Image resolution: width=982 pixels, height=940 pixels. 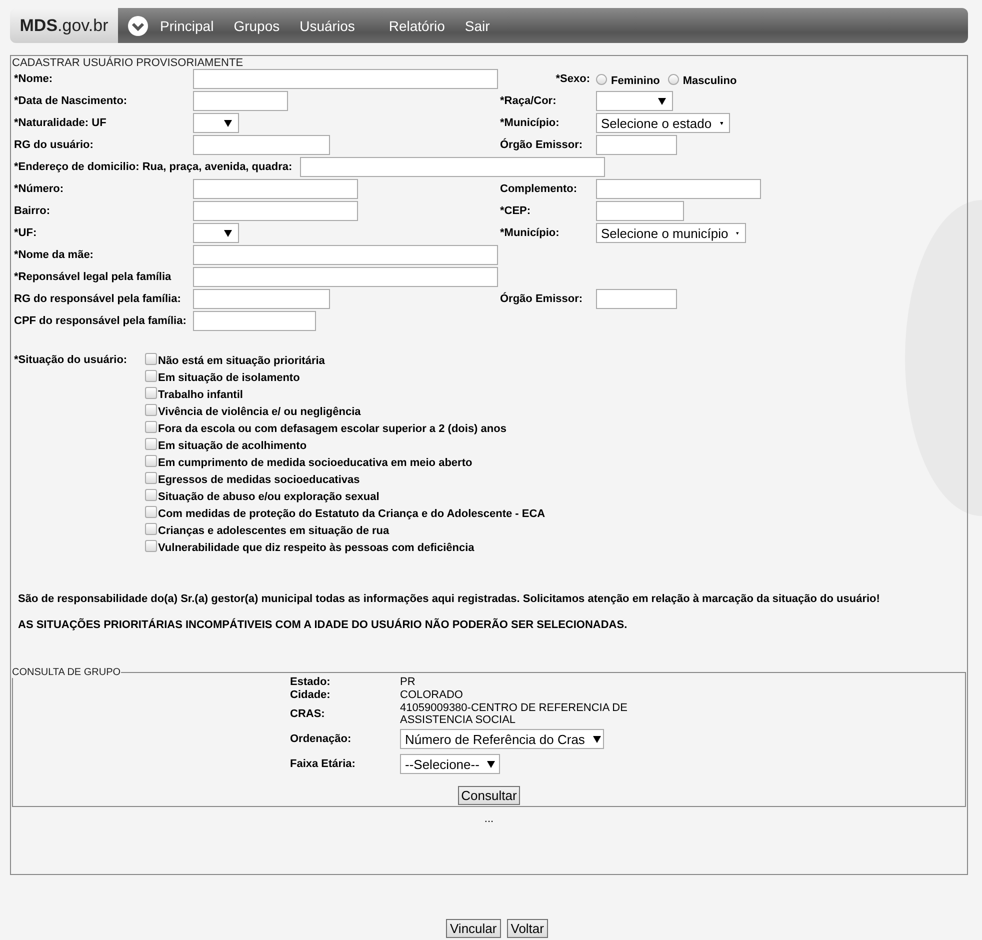 I want to click on field-label: RG do responsável pela família:, so click(x=97, y=299).